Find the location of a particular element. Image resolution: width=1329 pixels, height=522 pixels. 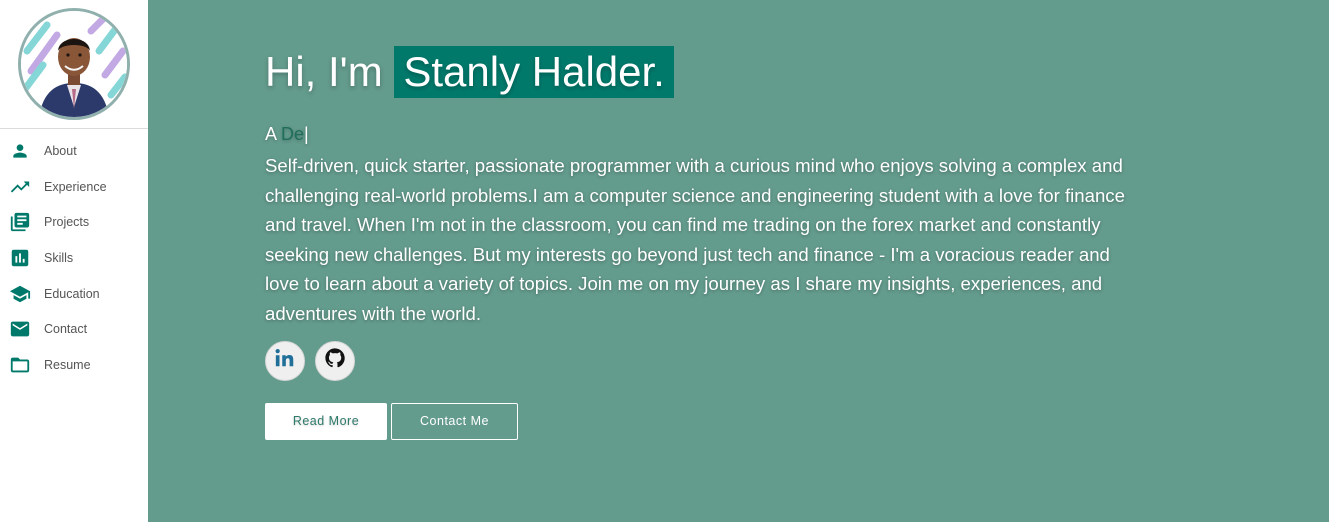

name-highlight: Stanly Halder. is located at coordinates (534, 72).